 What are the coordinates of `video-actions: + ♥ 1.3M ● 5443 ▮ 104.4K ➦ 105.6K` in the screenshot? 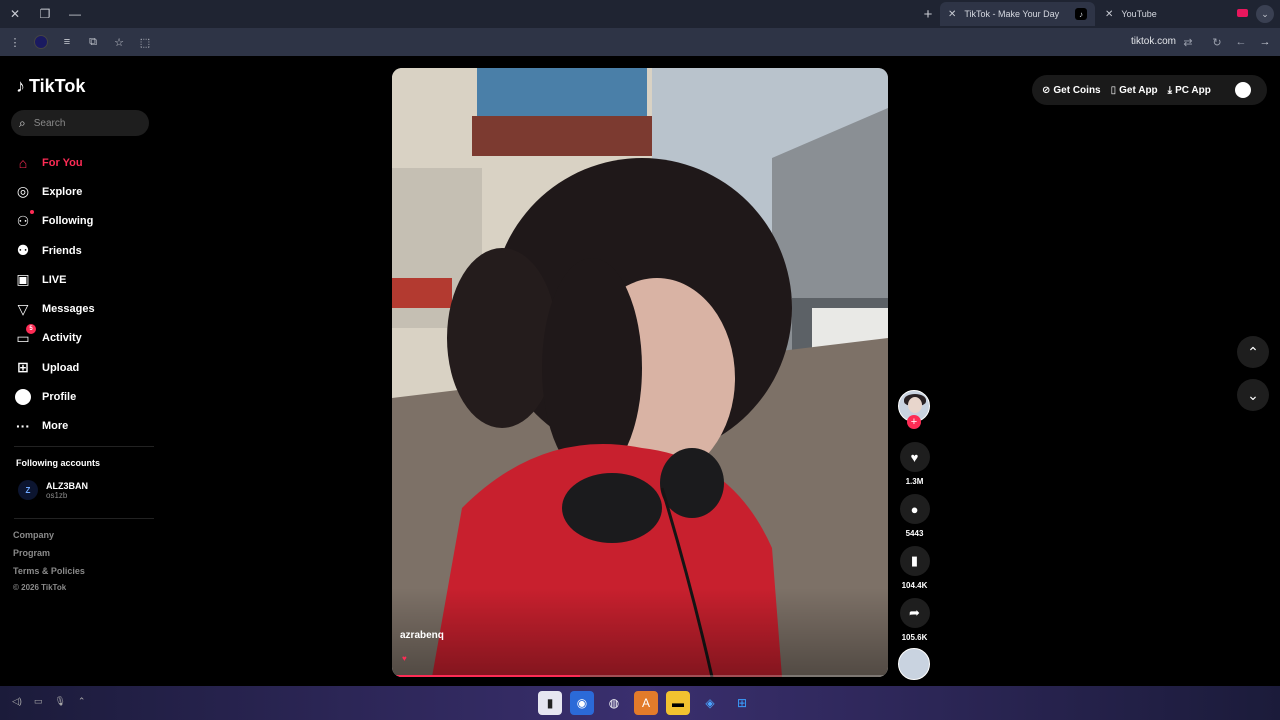 It's located at (914, 516).